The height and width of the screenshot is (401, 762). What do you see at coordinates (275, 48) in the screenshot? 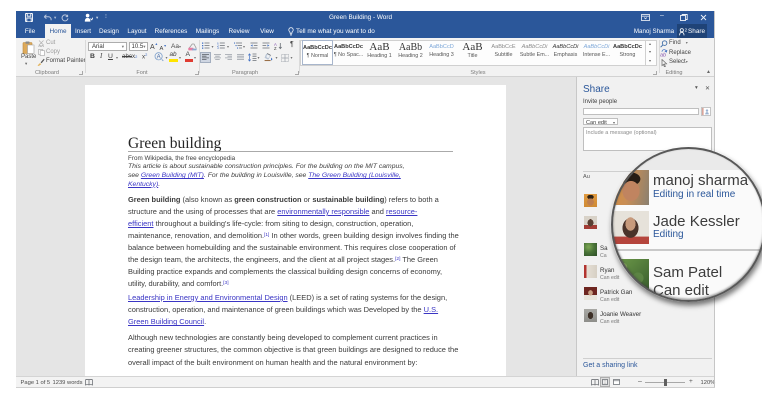
I see `svg-text: Z` at bounding box center [275, 48].